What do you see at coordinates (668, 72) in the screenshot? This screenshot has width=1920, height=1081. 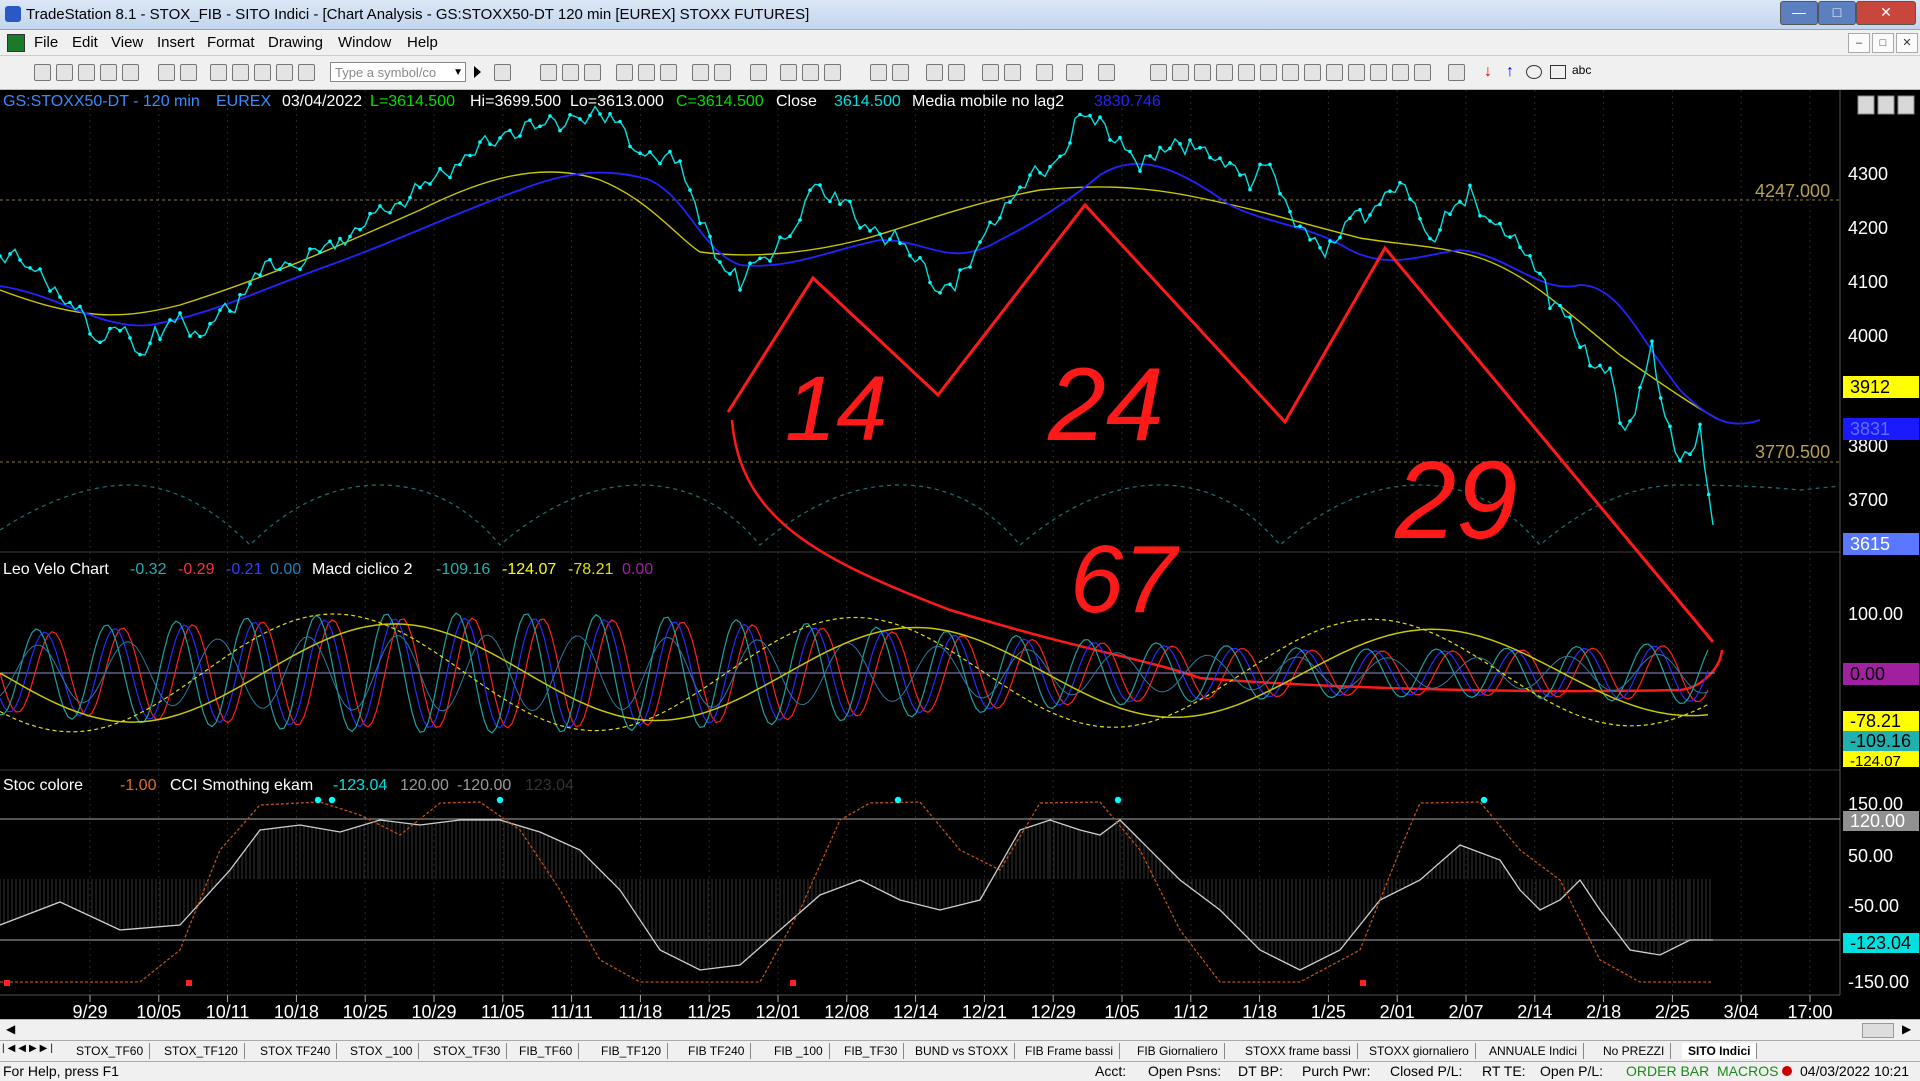 I see `scanner-icon` at bounding box center [668, 72].